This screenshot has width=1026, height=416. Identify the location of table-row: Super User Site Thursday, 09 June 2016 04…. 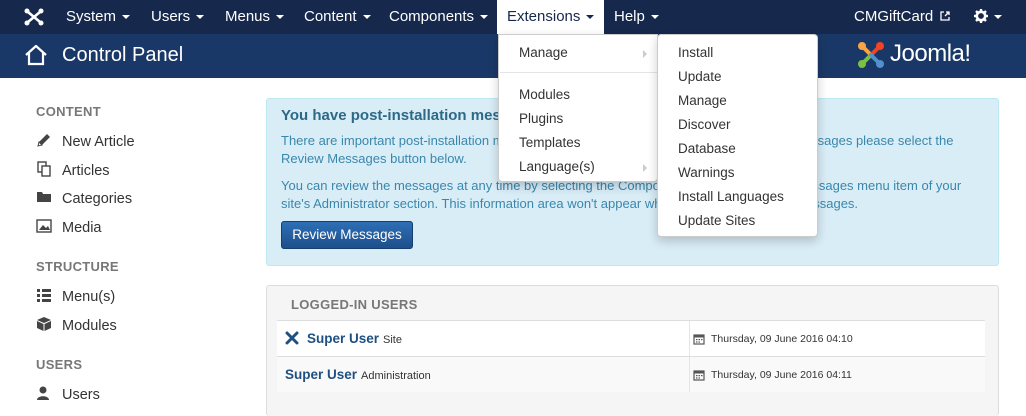
(631, 338).